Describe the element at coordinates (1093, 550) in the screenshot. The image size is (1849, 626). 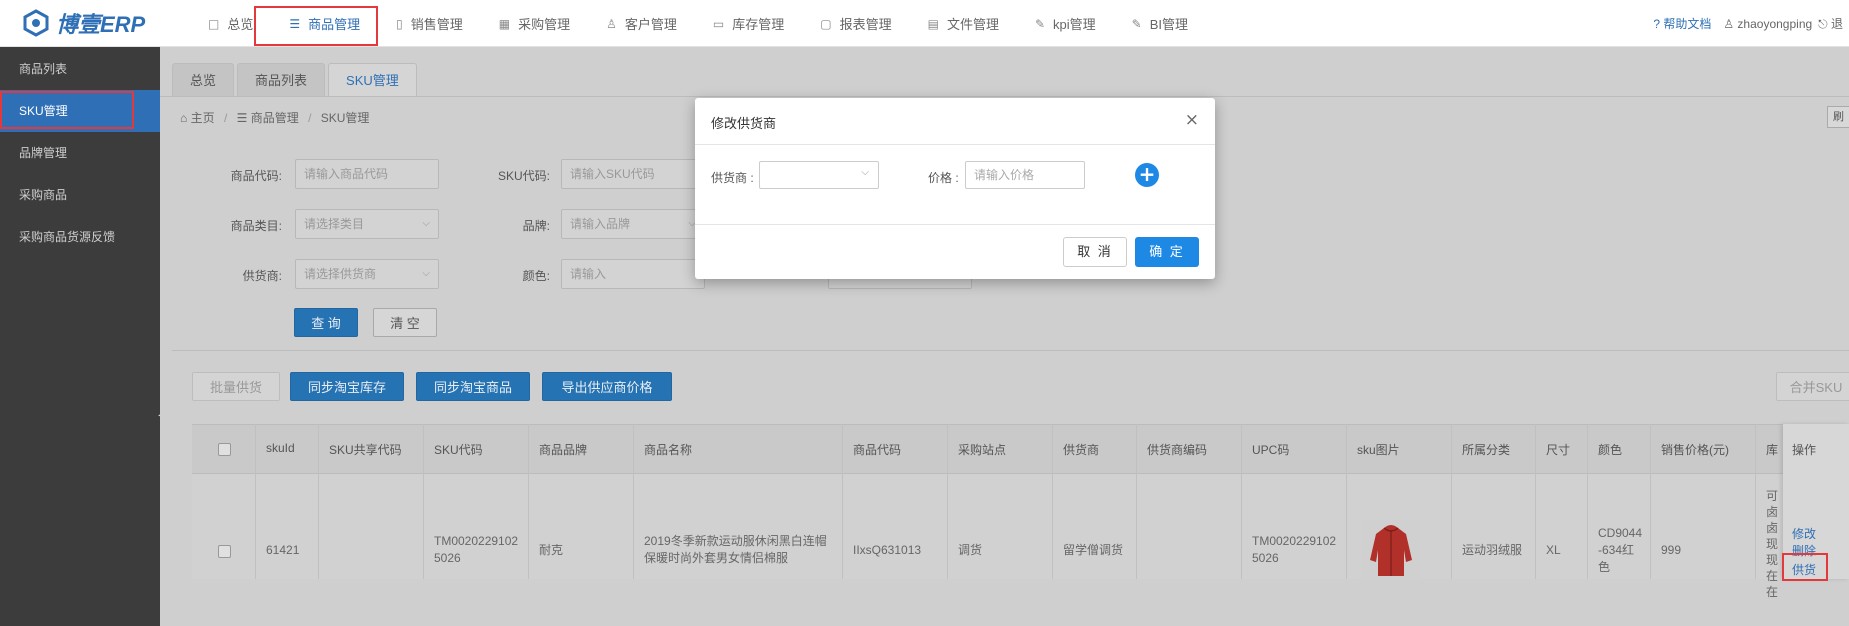
I see `cell-supplier: 留学僧调货` at that location.